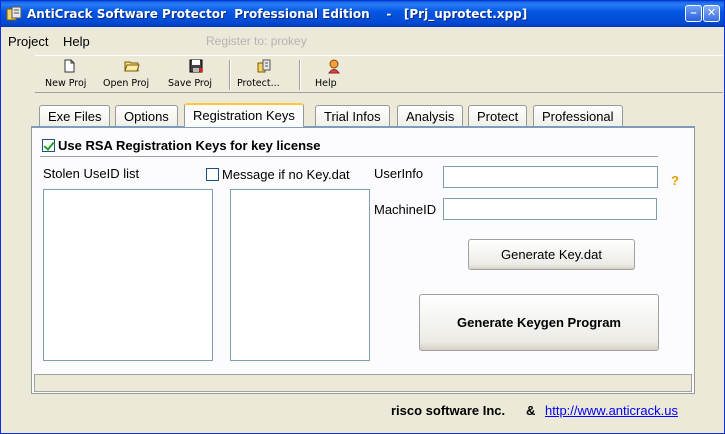 Image resolution: width=725 pixels, height=434 pixels. I want to click on protect-icon, so click(264, 66).